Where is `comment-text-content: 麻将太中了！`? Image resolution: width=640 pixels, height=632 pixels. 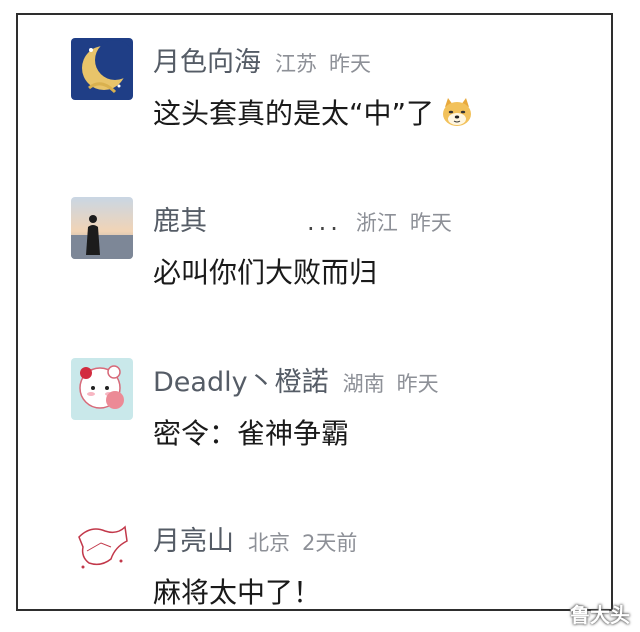 comment-text-content: 麻将太中了！ is located at coordinates (237, 592).